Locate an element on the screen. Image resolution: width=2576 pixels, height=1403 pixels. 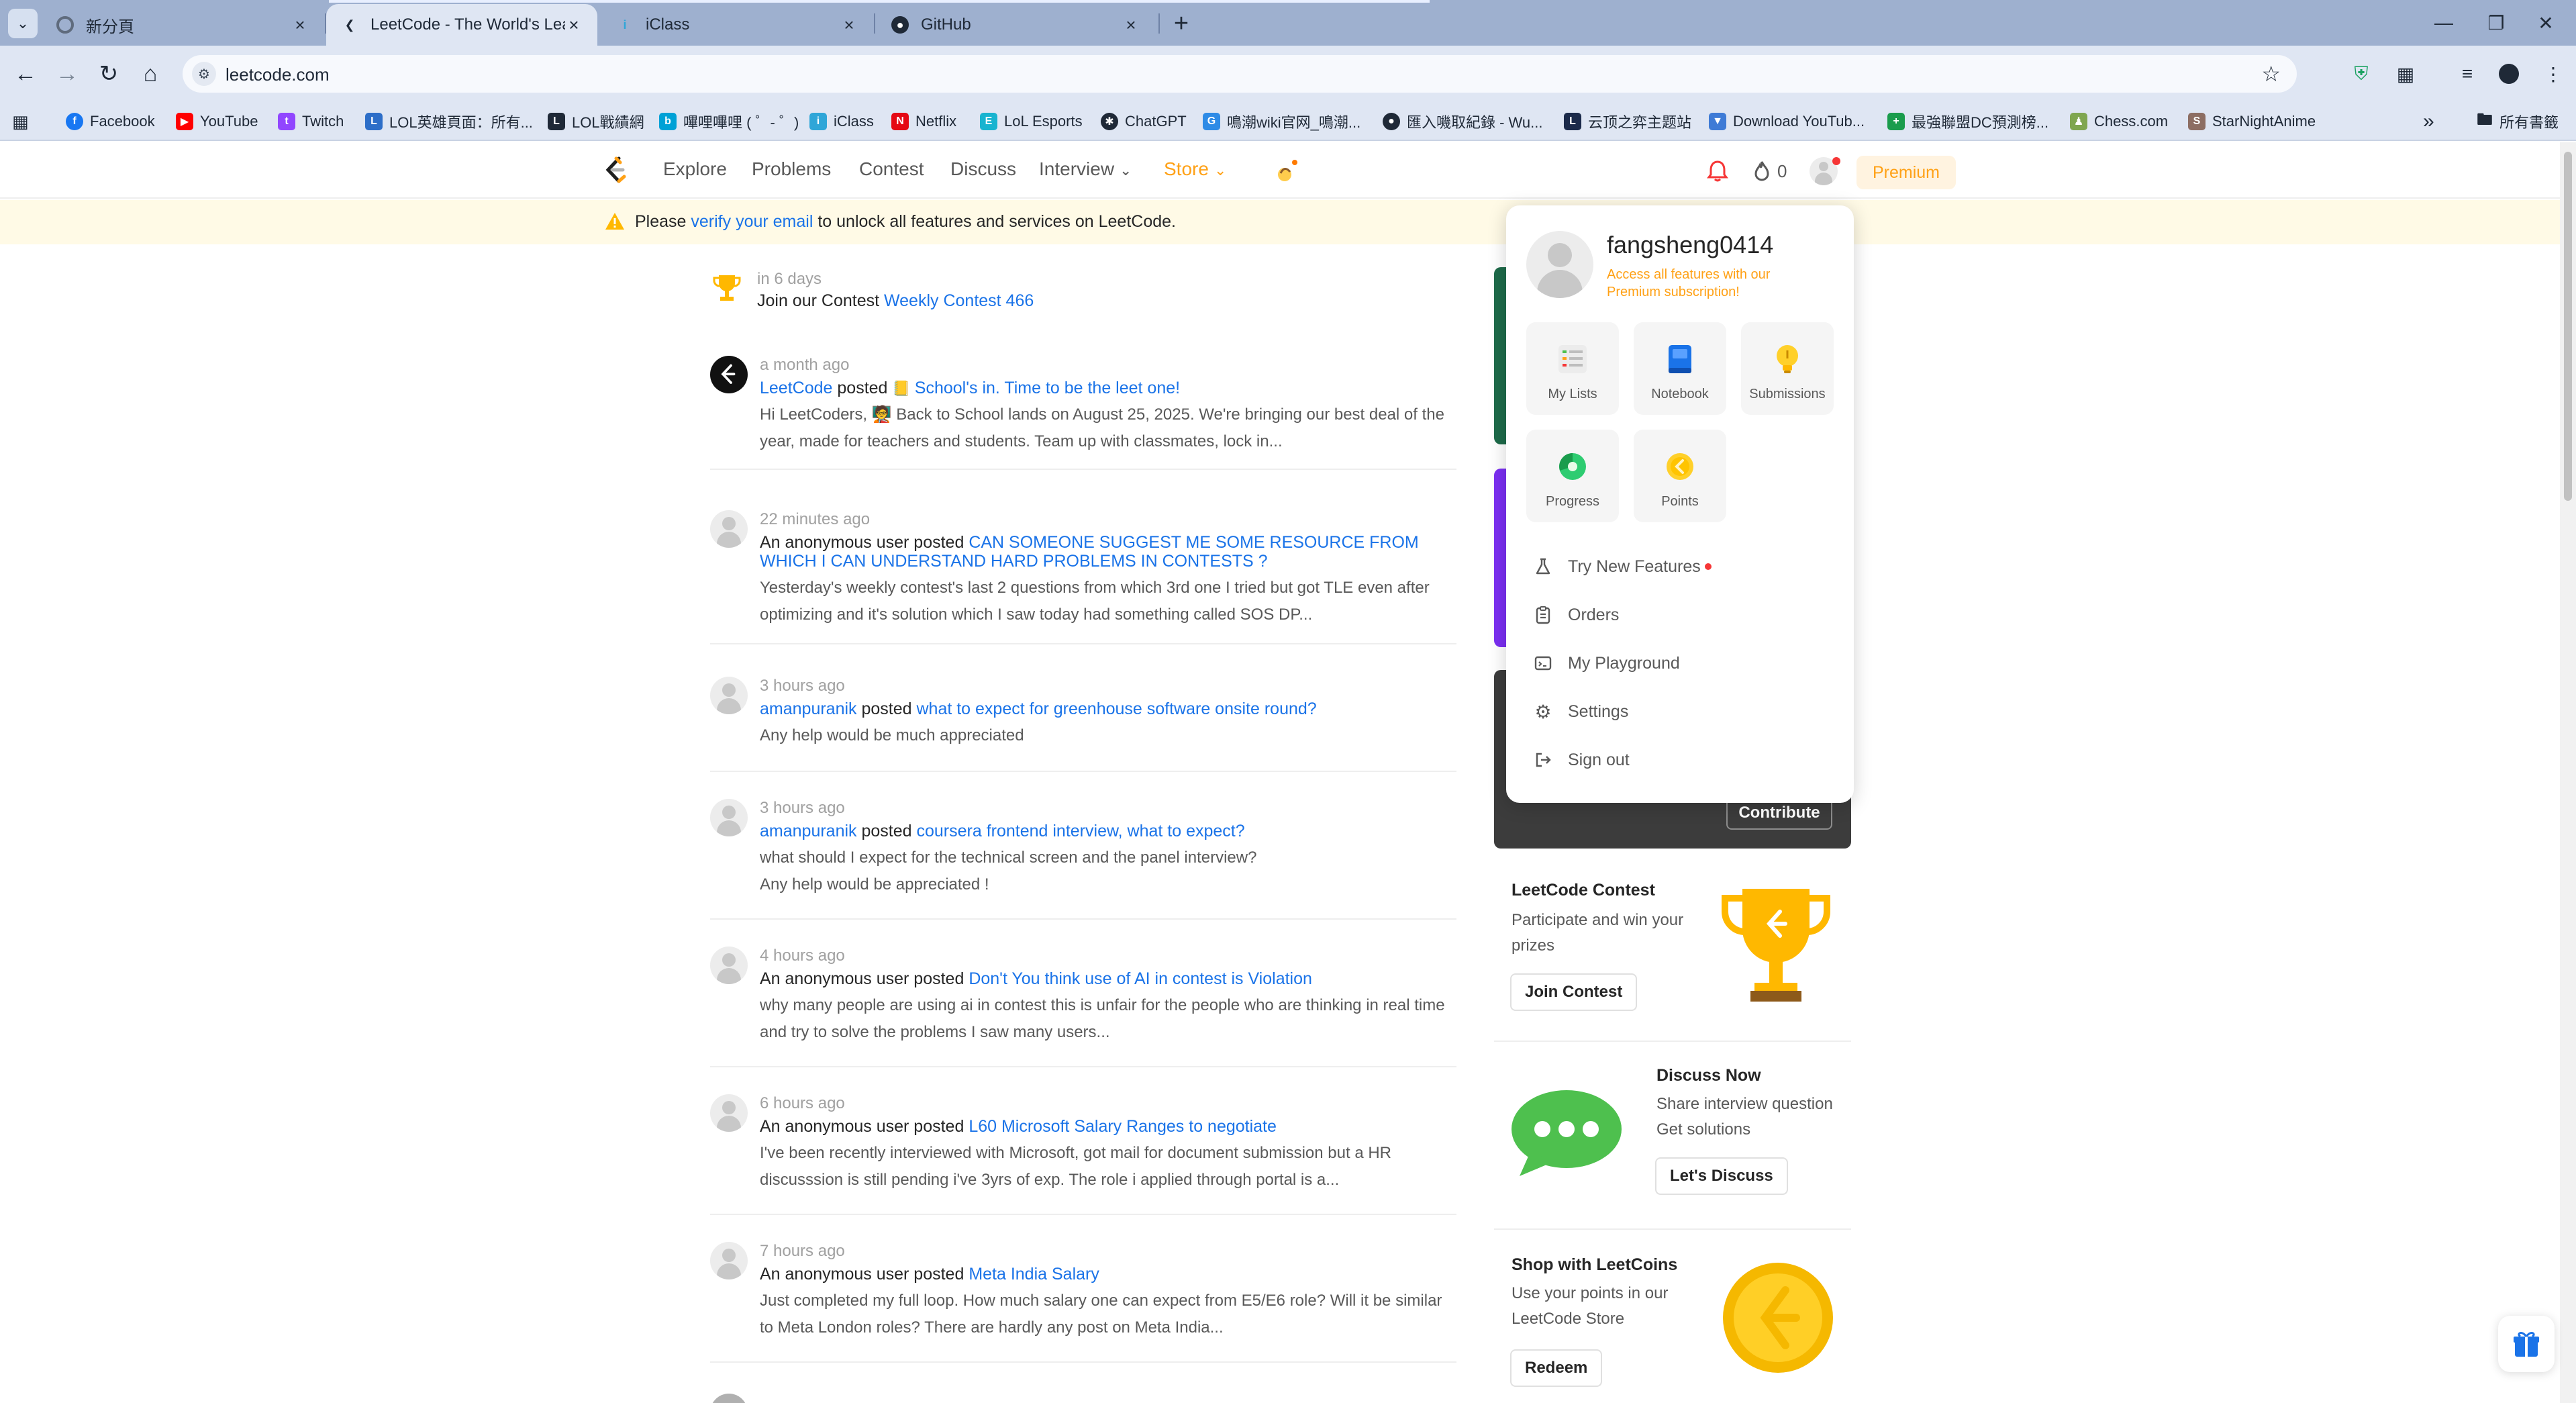
weekly-contest-link: Weekly Contest 466 is located at coordinates (959, 300).